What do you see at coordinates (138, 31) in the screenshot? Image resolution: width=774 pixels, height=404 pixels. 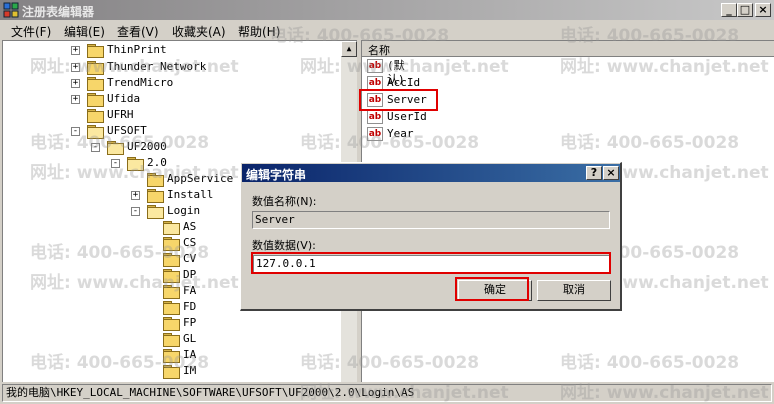 I see `menu-view: 查看(V)` at bounding box center [138, 31].